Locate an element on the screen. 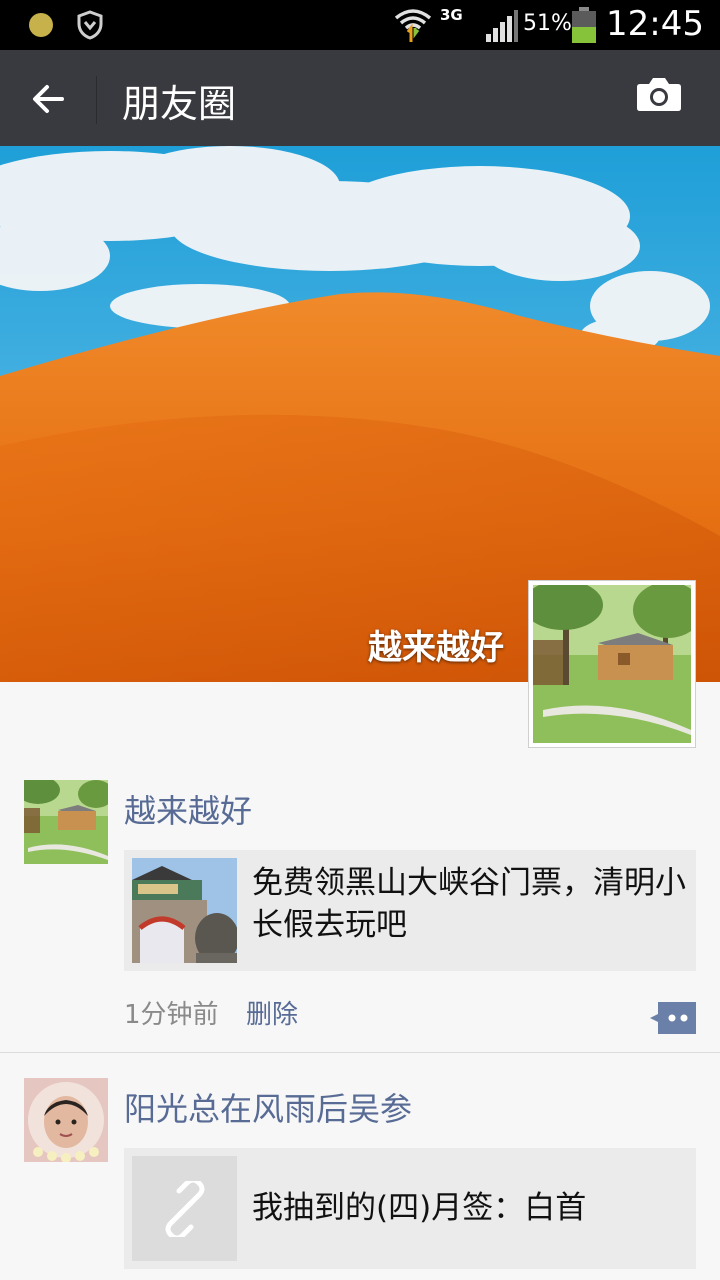 Image resolution: width=720 pixels, height=1280 pixels. comment-bubble-icon is located at coordinates (673, 1018).